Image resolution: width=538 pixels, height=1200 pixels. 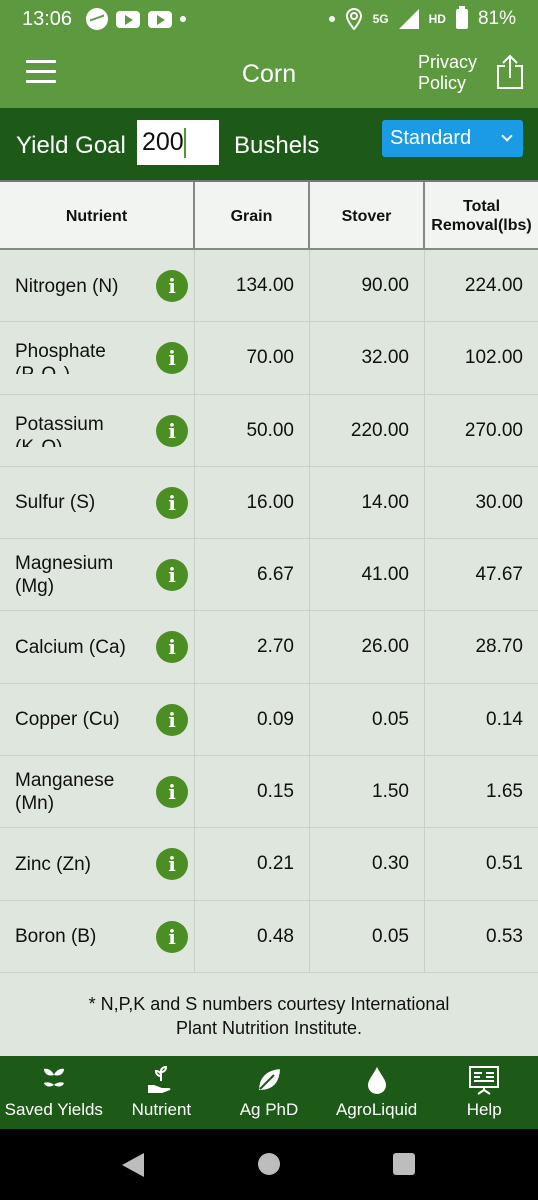 I want to click on table-row: Potassium (K₂O) i 50.00 220.00 270.00, so click(x=269, y=430).